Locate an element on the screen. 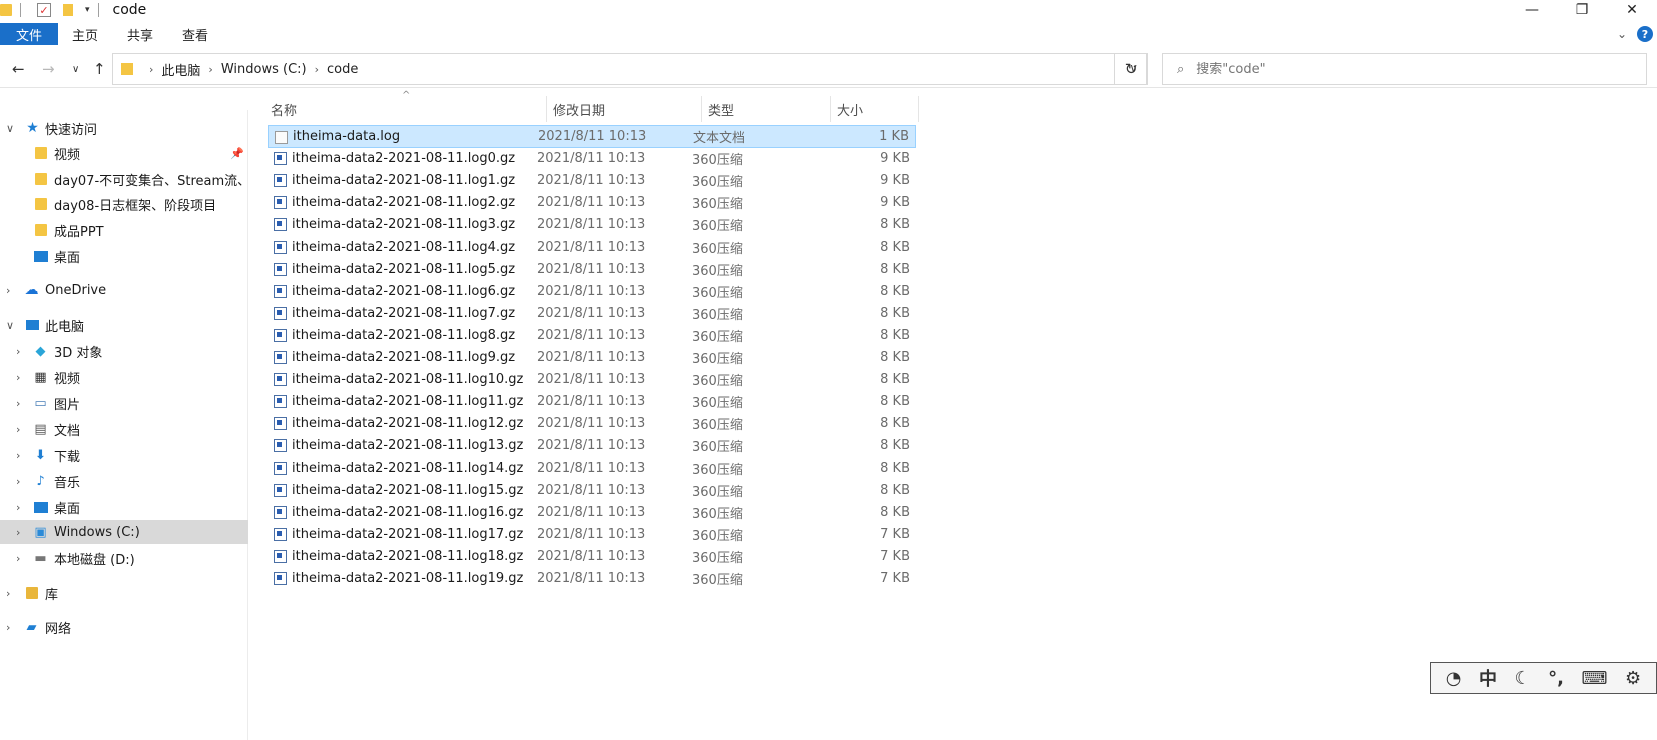 The height and width of the screenshot is (740, 1657). up-arrow-icon: ↑ is located at coordinates (99, 69).